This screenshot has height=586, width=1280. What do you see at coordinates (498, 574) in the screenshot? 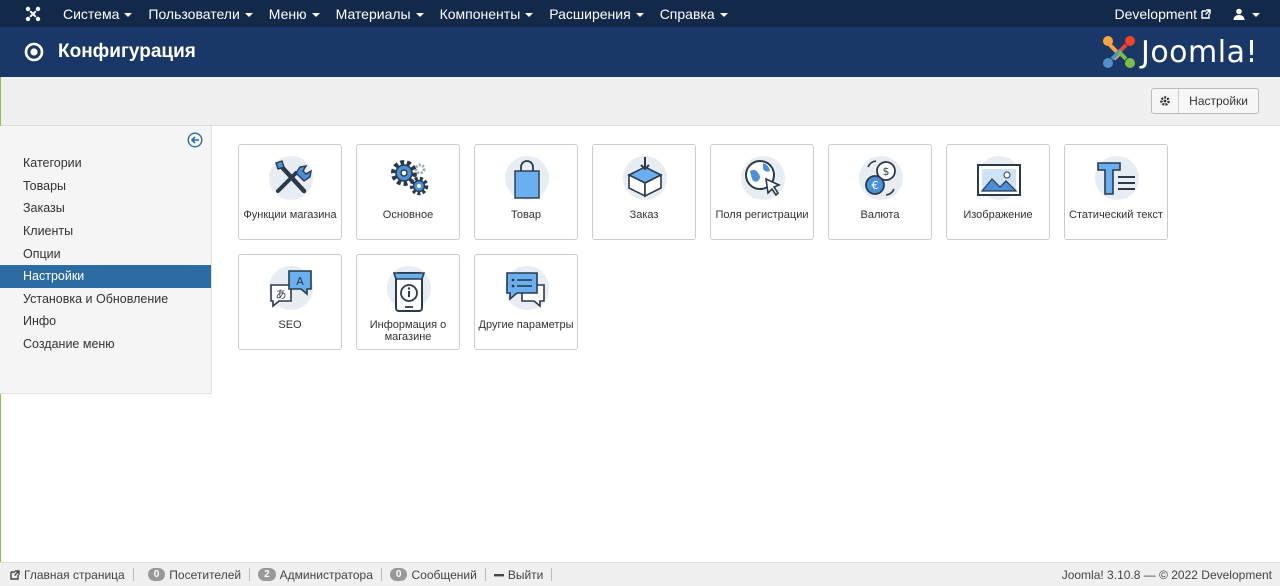
I see `minus-icon` at bounding box center [498, 574].